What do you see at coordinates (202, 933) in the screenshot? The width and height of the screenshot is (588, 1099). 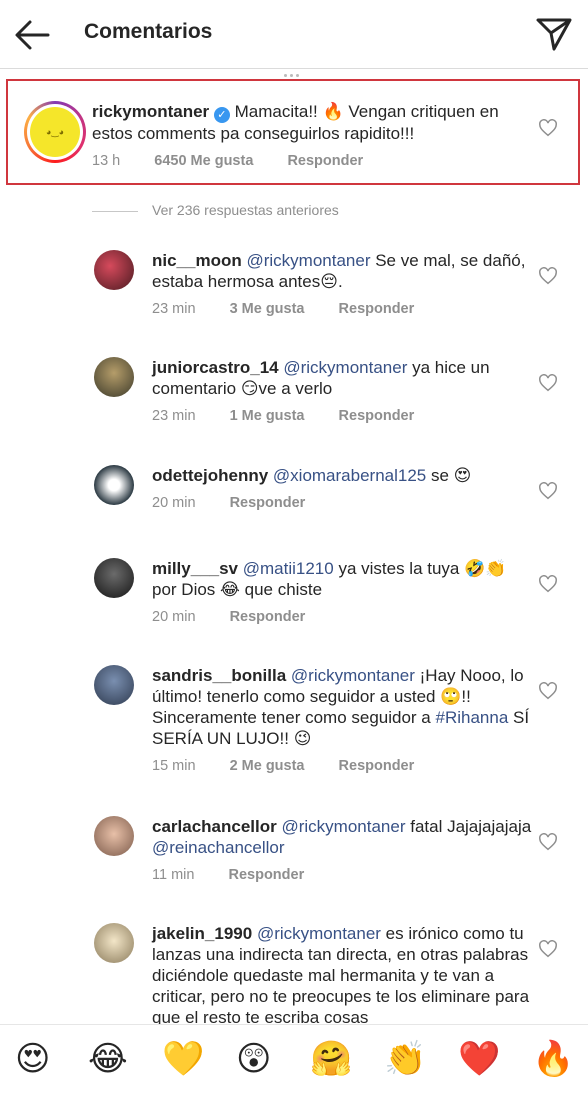 I see `comment-username: jakelin_1990` at bounding box center [202, 933].